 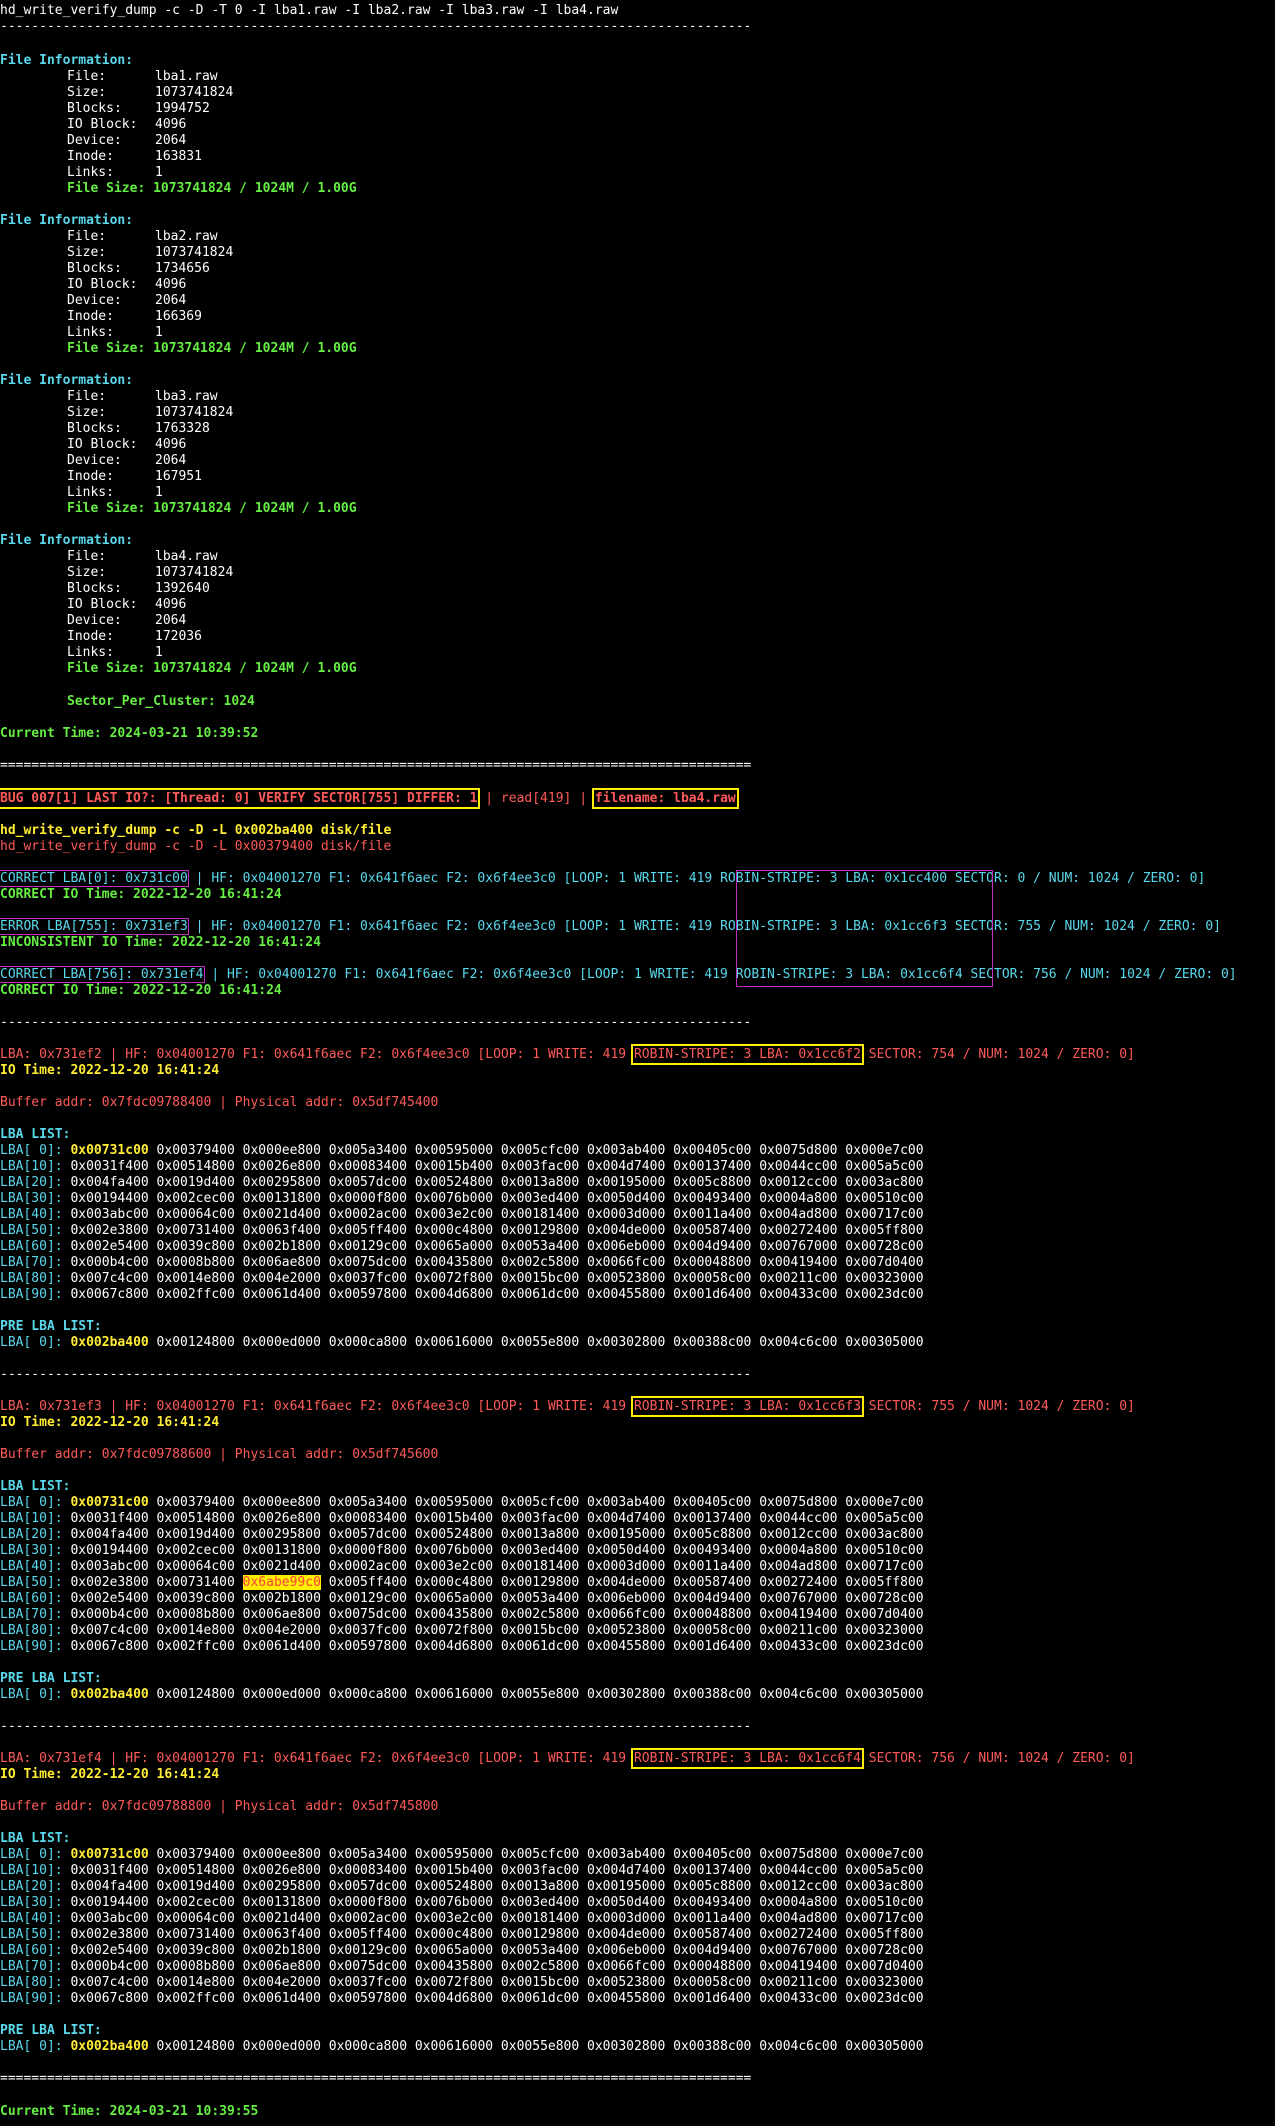 What do you see at coordinates (101, 317) in the screenshot?
I see `file-field-row: Inode: 166369` at bounding box center [101, 317].